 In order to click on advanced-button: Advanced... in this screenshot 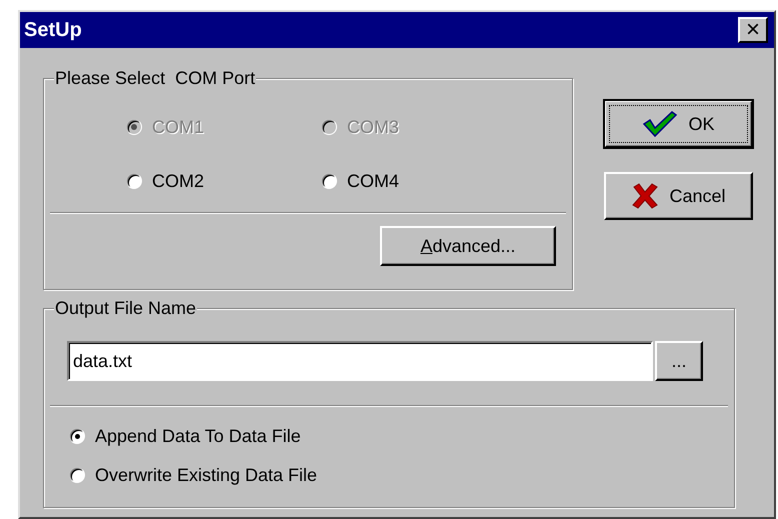, I will do `click(468, 246)`.